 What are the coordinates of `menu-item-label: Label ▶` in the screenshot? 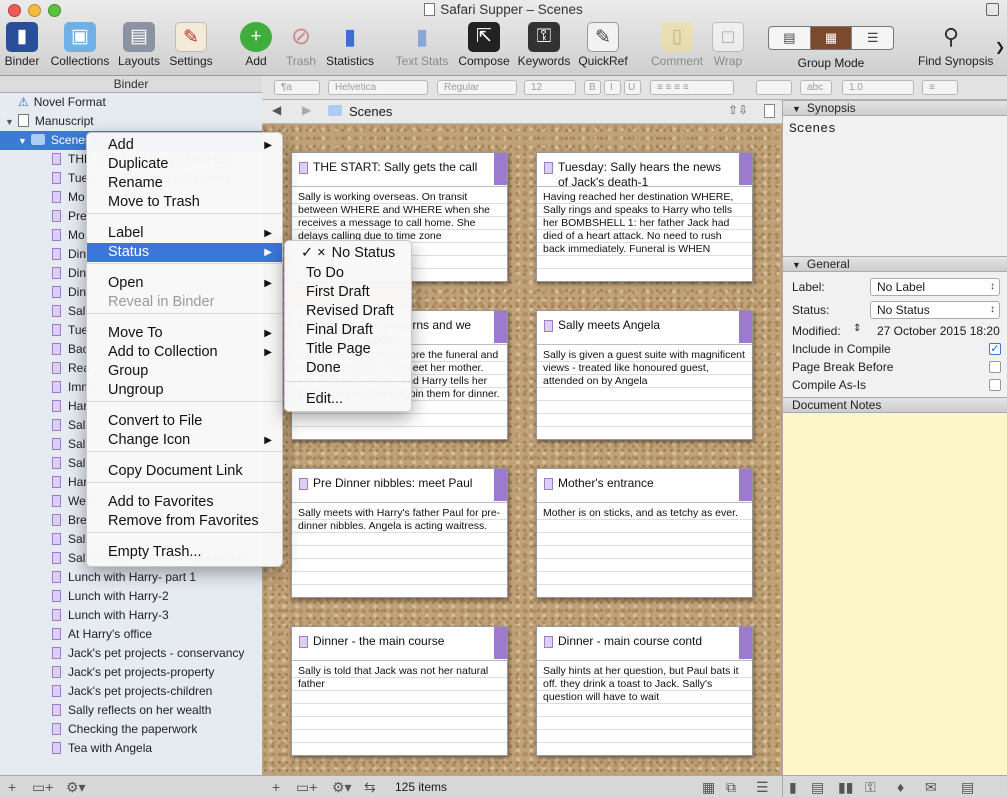 It's located at (184, 233).